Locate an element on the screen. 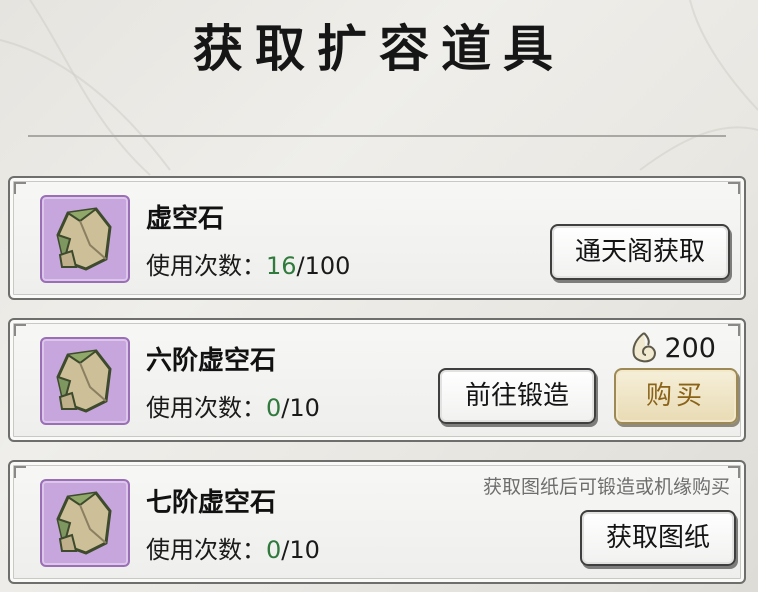 This screenshot has width=758, height=592. usage-current: 16 is located at coordinates (281, 266).